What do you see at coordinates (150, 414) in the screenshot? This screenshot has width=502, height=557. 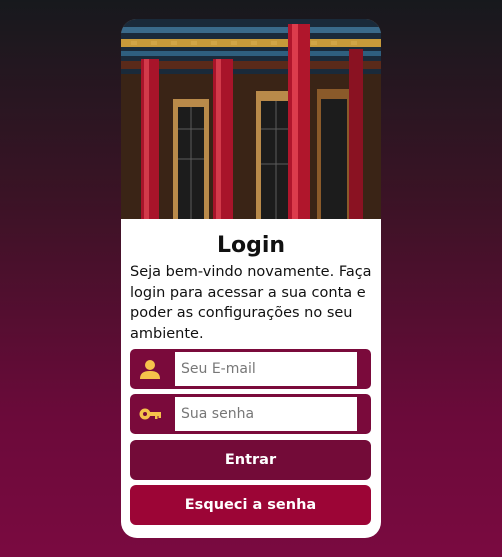 I see `key-icon` at bounding box center [150, 414].